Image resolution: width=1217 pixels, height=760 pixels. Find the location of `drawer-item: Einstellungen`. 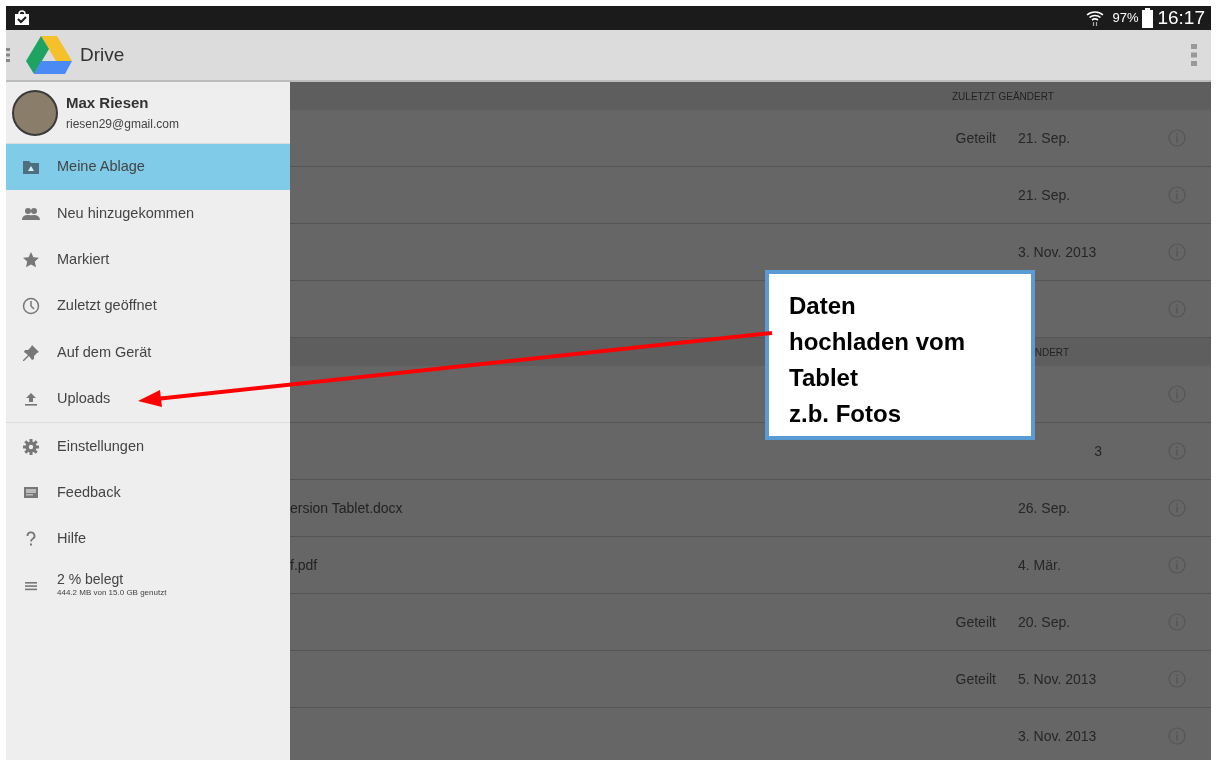

drawer-item: Einstellungen is located at coordinates (148, 446).